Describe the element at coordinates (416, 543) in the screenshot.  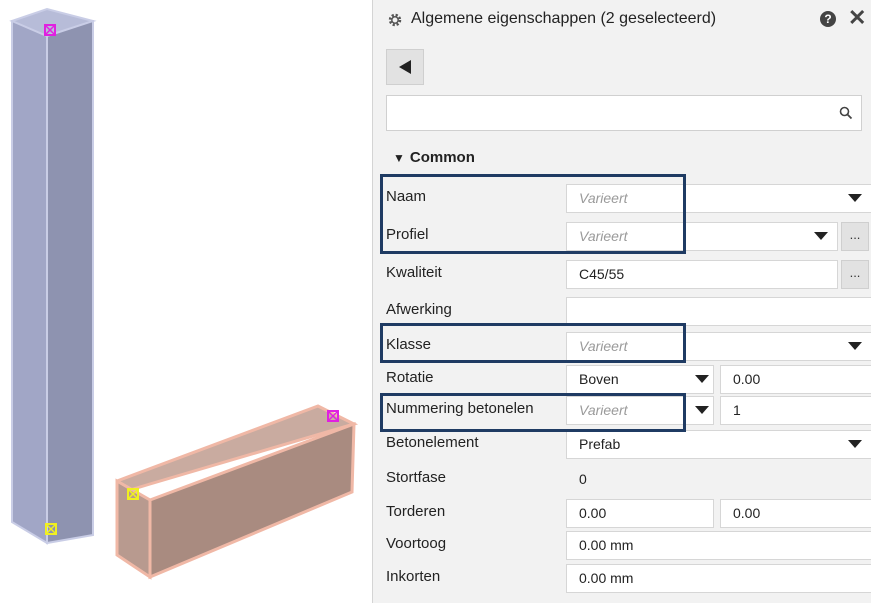
I see `property-label: Voortoog` at that location.